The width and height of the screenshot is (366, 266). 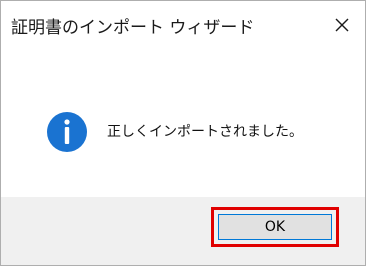 I want to click on annotation-highlight-box: OK, so click(x=275, y=227).